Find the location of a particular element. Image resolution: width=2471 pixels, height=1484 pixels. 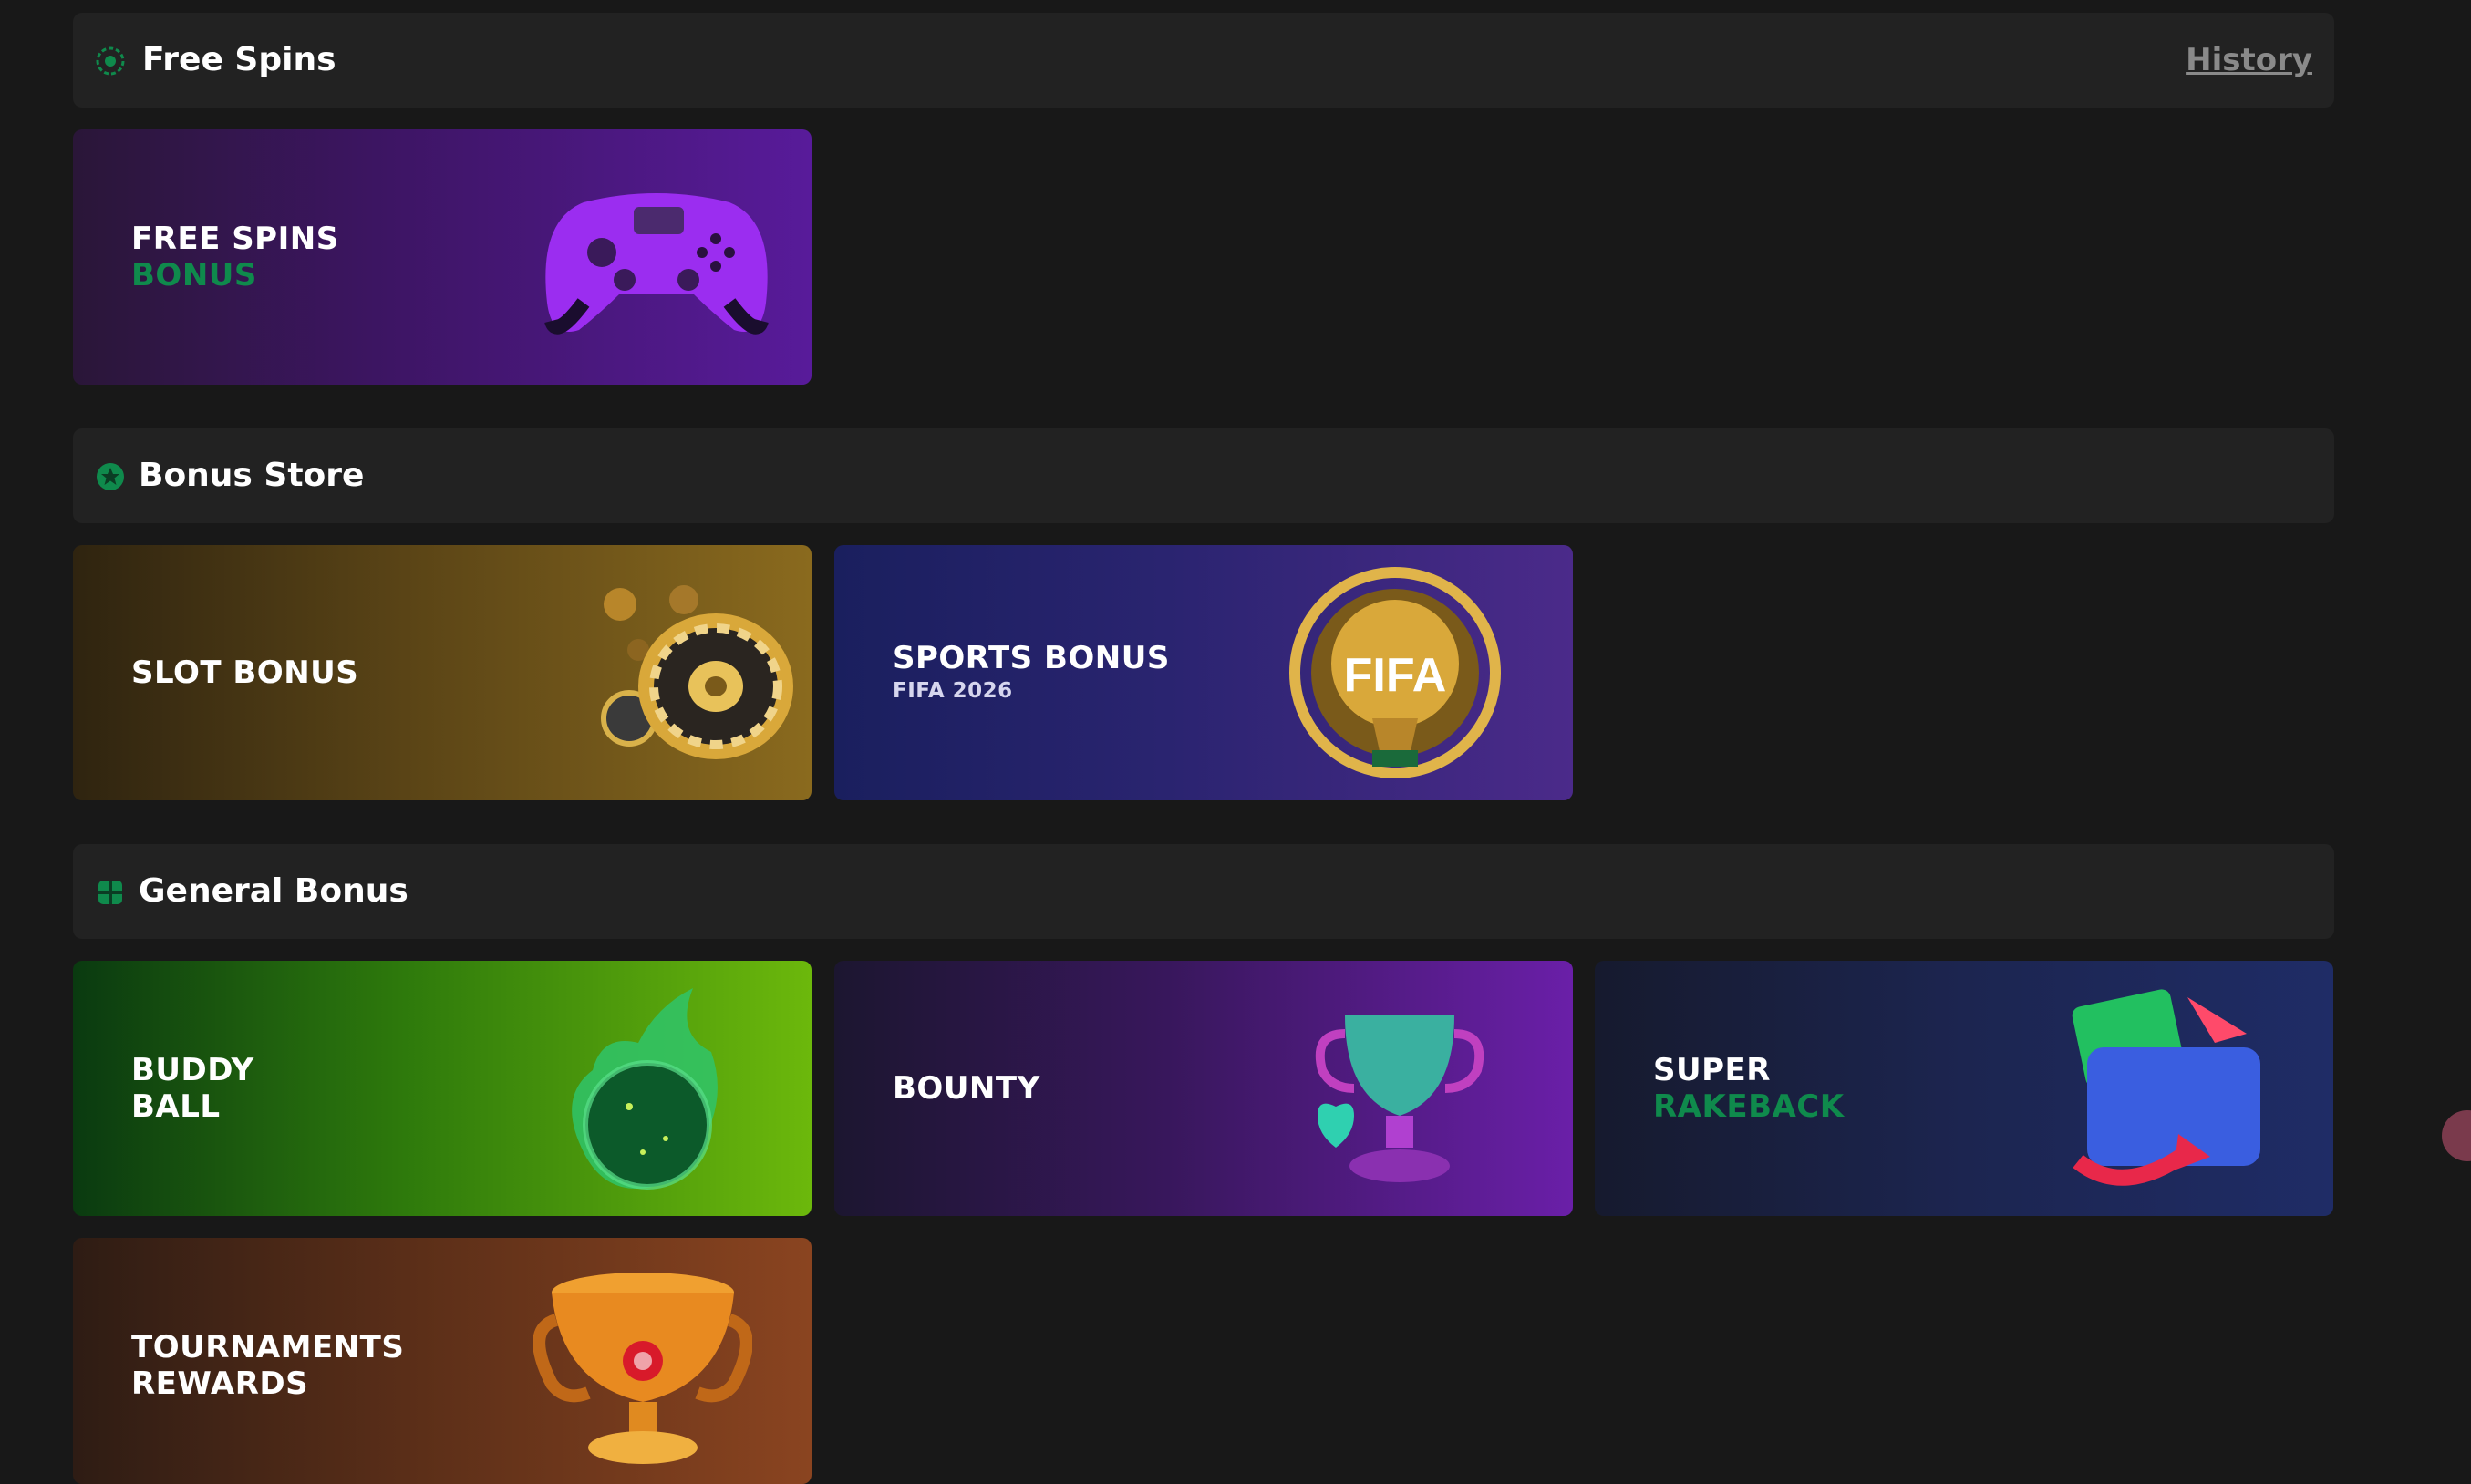

tournaments-rewards-card: TOURNAMENTS REWARDS is located at coordinates (442, 1361).